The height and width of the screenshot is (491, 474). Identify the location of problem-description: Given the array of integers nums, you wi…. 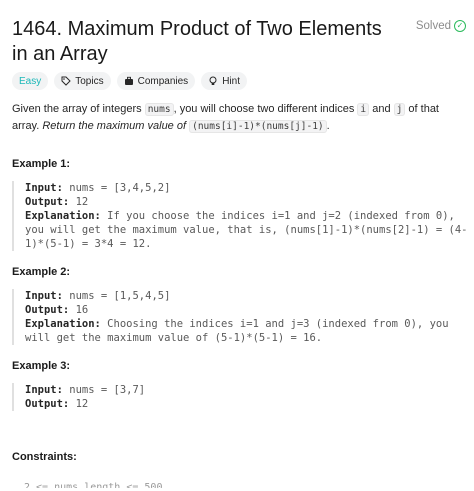
(238, 118).